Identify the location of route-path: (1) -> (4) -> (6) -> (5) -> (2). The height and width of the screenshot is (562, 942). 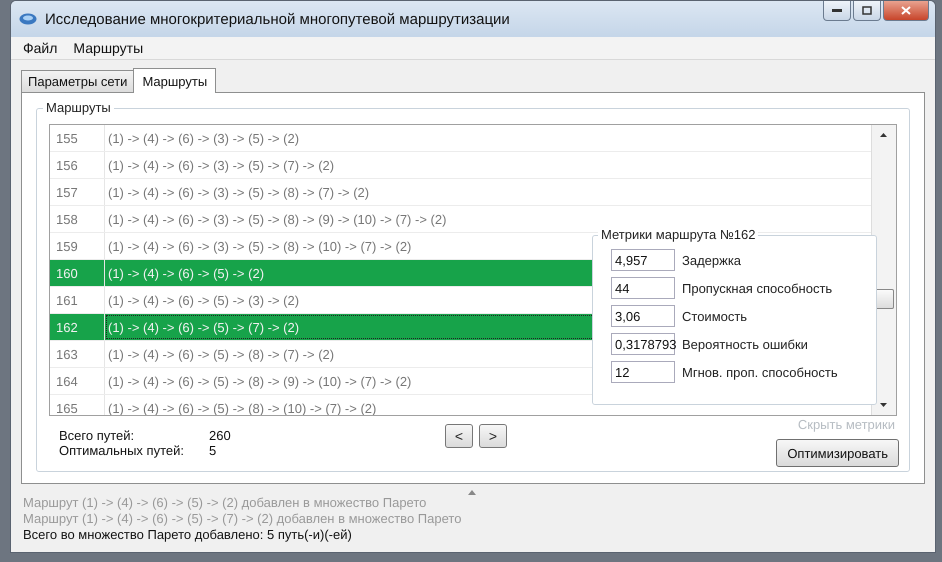
(186, 273).